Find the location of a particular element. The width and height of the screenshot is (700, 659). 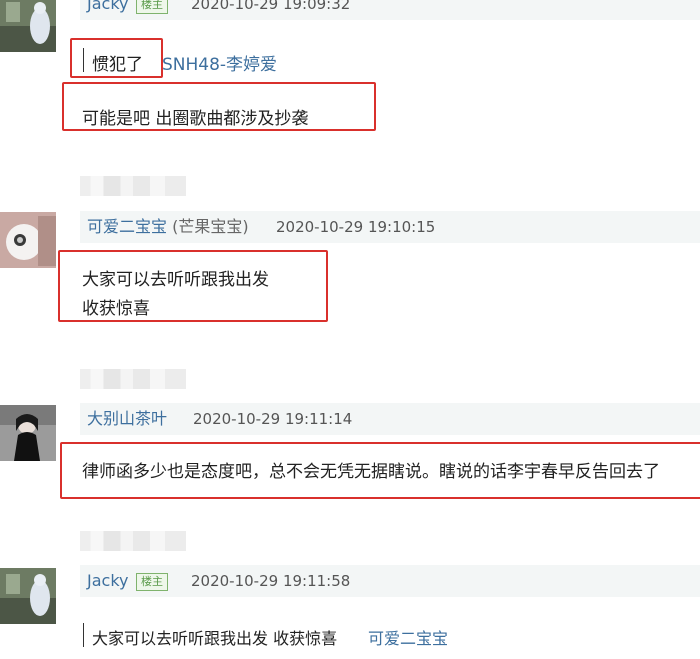

avatar-keai-erbaobao is located at coordinates (28, 240).